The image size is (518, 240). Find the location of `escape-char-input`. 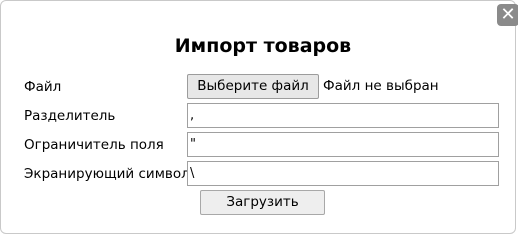

escape-char-input is located at coordinates (343, 173).